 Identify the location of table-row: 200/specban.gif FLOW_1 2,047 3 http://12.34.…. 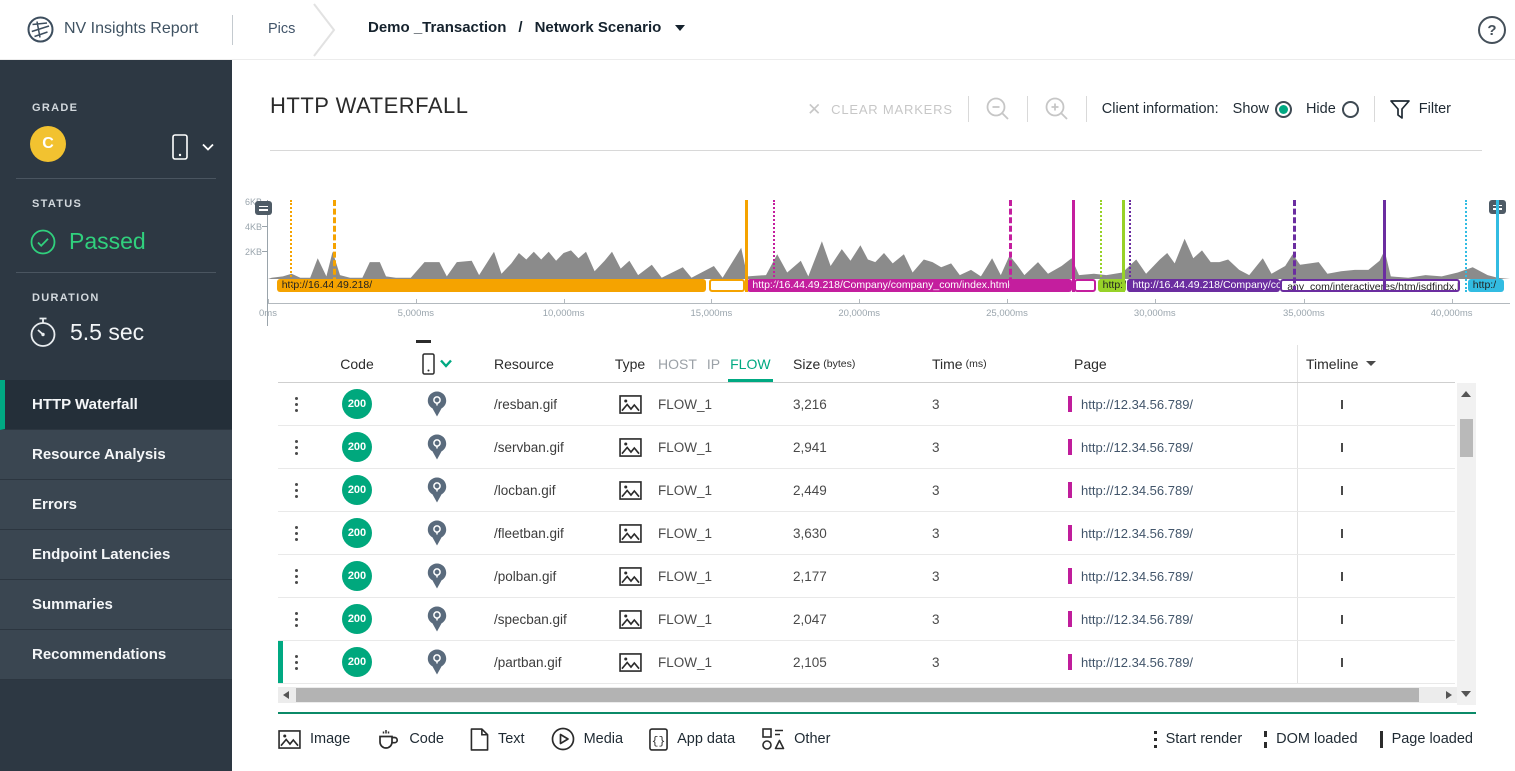
(866, 619).